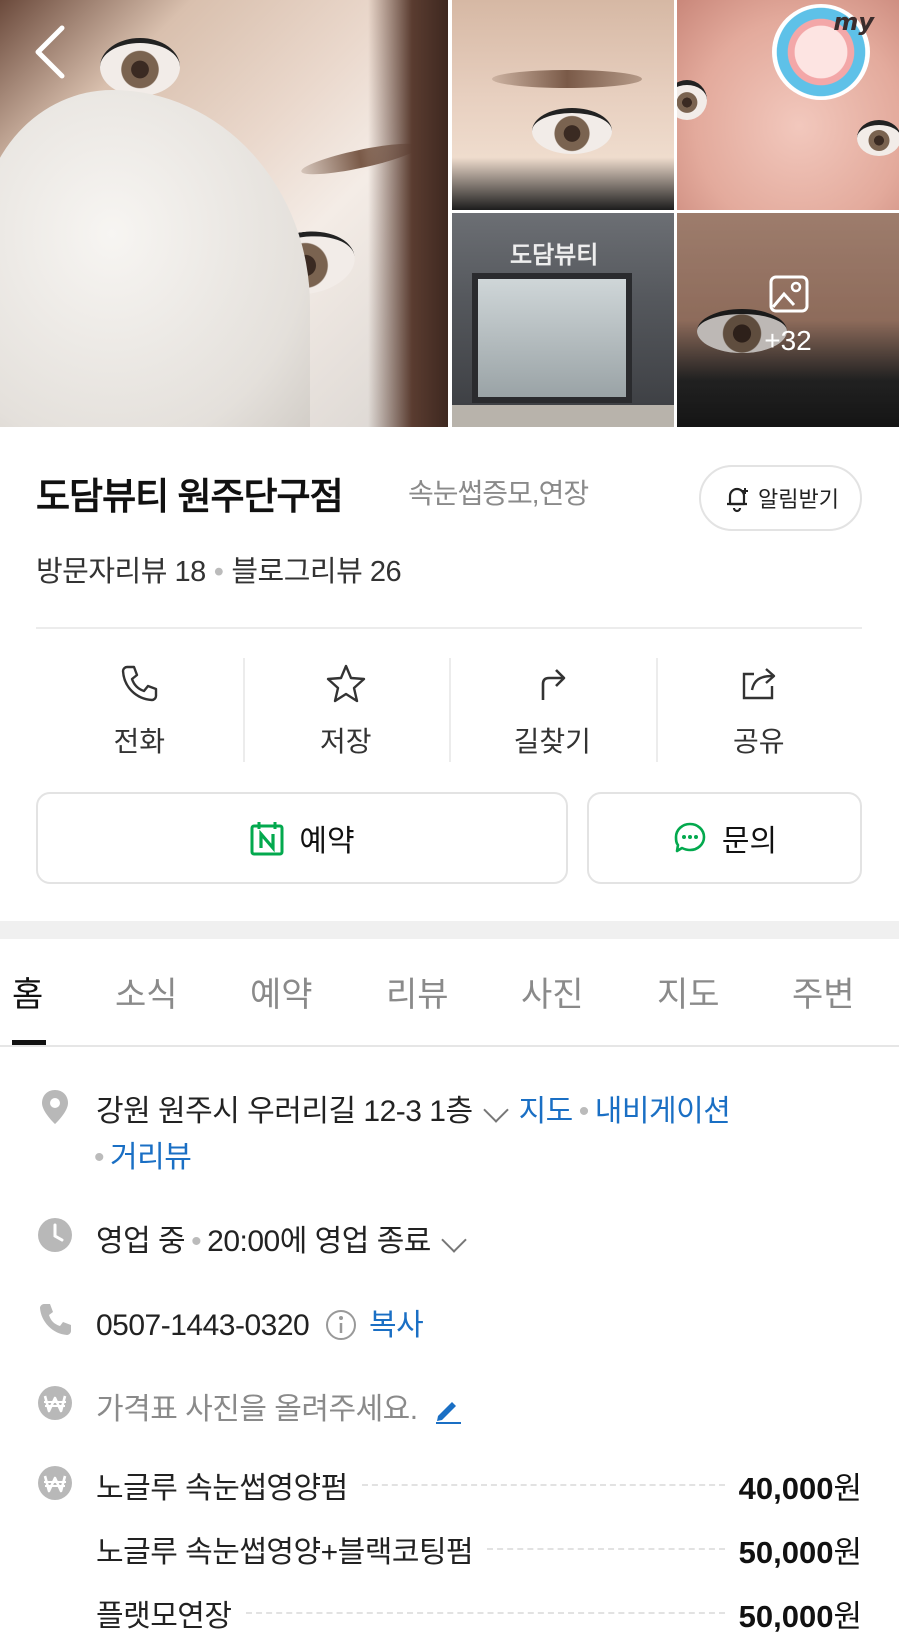  I want to click on tab-map: 지도, so click(688, 991).